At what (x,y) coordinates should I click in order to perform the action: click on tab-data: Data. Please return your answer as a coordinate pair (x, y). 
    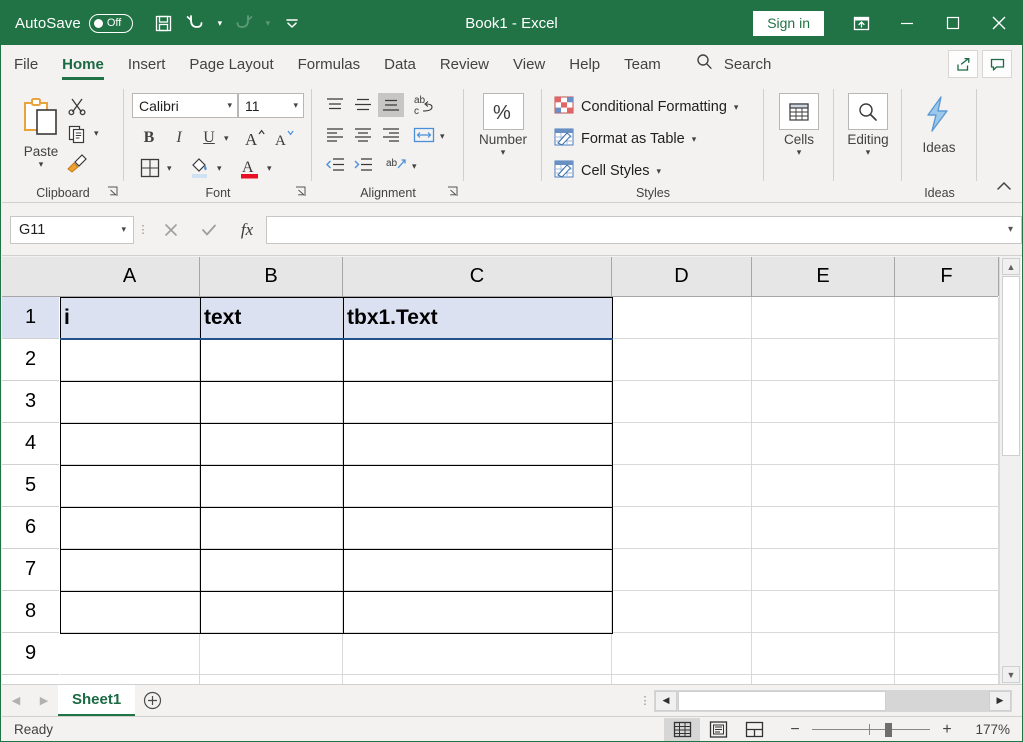
    Looking at the image, I should click on (400, 64).